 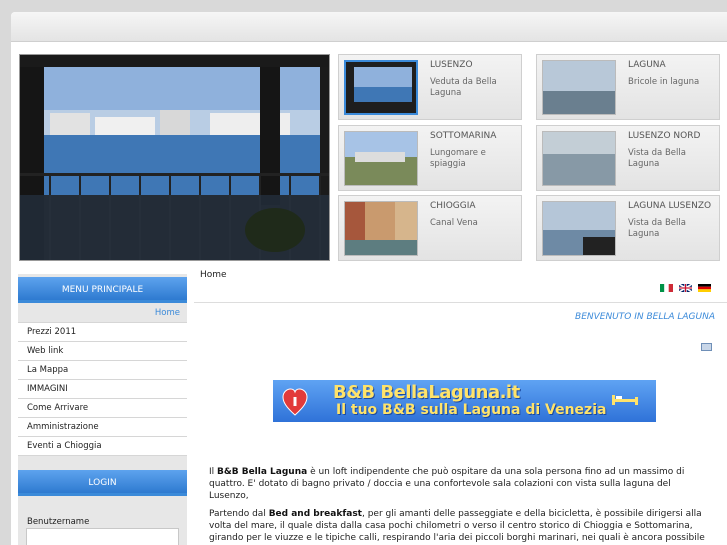 What do you see at coordinates (295, 402) in the screenshot?
I see `heart-key-icon` at bounding box center [295, 402].